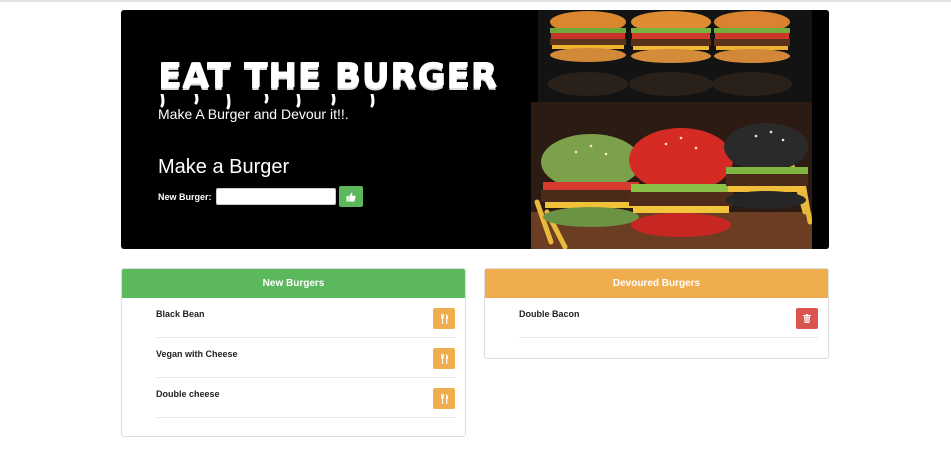 The height and width of the screenshot is (468, 951). What do you see at coordinates (275, 196) in the screenshot?
I see `new-burger-input` at bounding box center [275, 196].